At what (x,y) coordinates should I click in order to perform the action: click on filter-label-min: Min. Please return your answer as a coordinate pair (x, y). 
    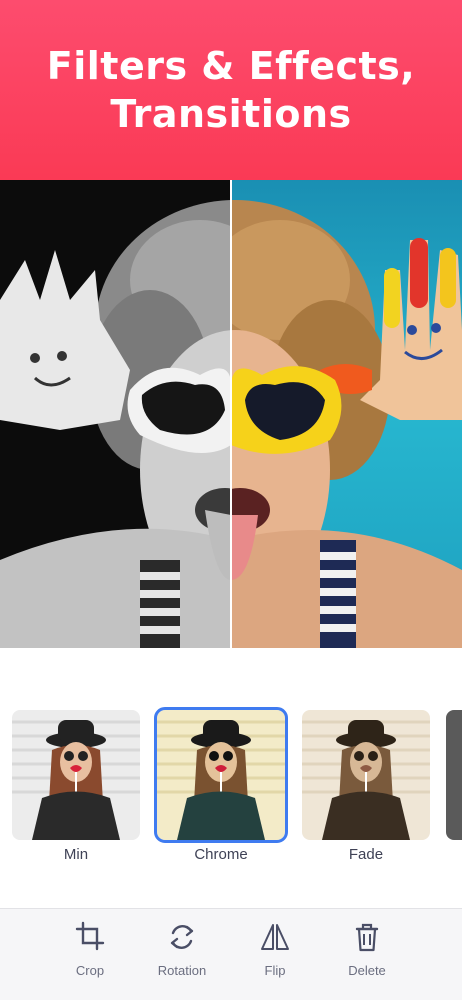
    Looking at the image, I should click on (76, 854).